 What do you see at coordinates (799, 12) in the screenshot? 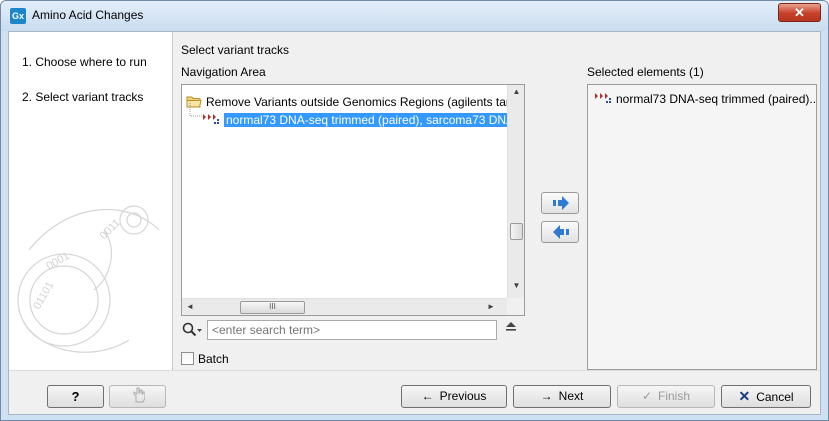
I see `close-button: ✕` at bounding box center [799, 12].